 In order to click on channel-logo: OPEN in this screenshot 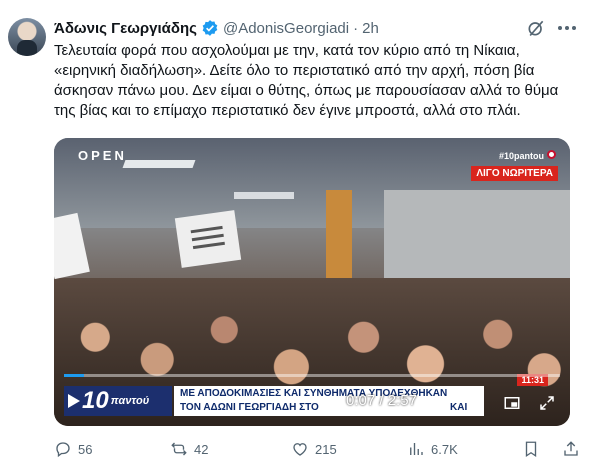, I will do `click(102, 155)`.